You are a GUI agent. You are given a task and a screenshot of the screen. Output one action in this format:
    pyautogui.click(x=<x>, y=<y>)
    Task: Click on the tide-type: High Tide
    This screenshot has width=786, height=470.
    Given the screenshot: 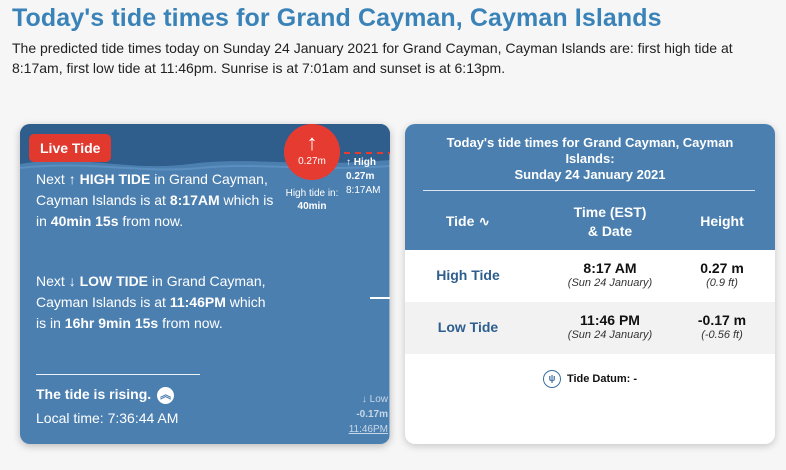 What is the action you would take?
    pyautogui.click(x=468, y=275)
    